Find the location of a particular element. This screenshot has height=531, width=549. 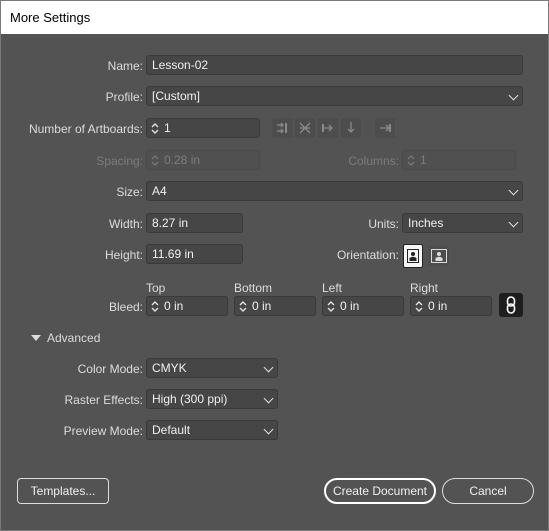

columns-label: Columns: is located at coordinates (373, 161).